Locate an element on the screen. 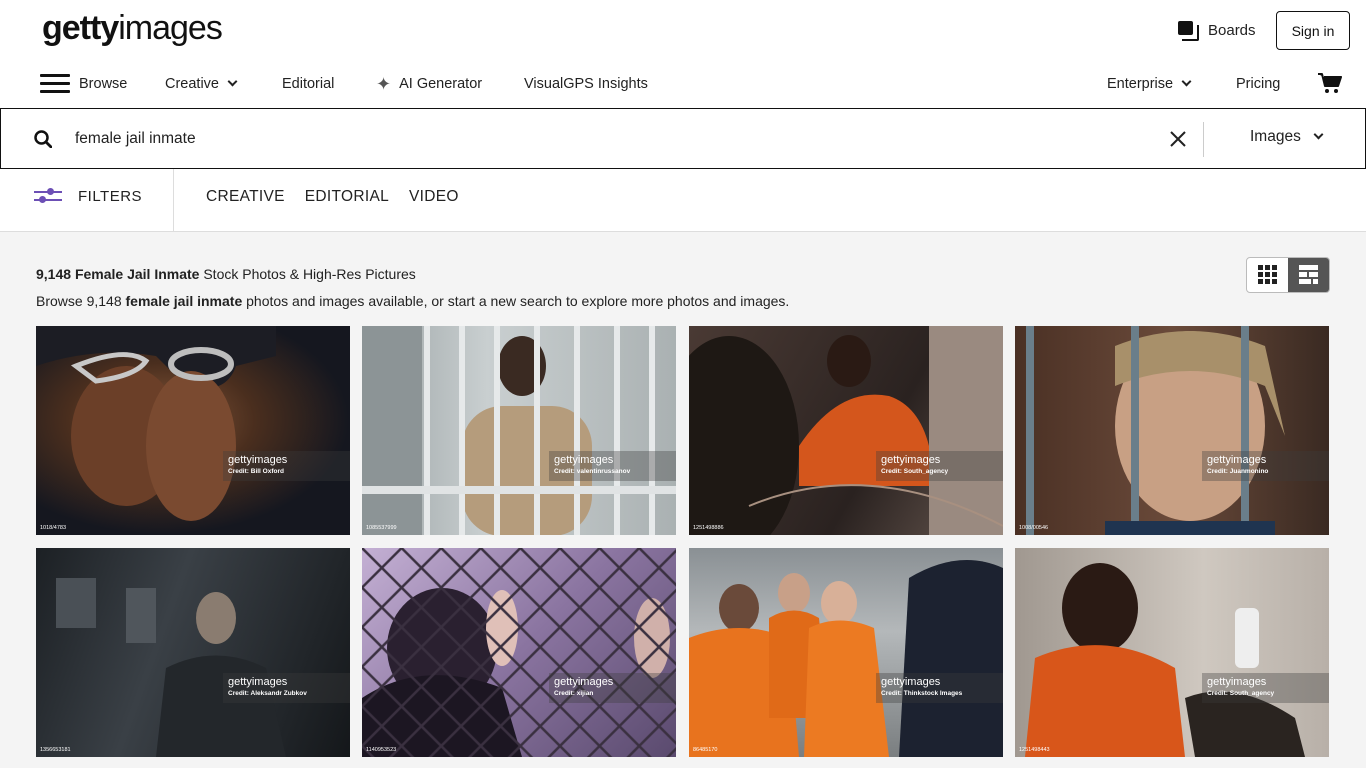 This screenshot has height=768, width=1366. boards-link: Boards is located at coordinates (1217, 30).